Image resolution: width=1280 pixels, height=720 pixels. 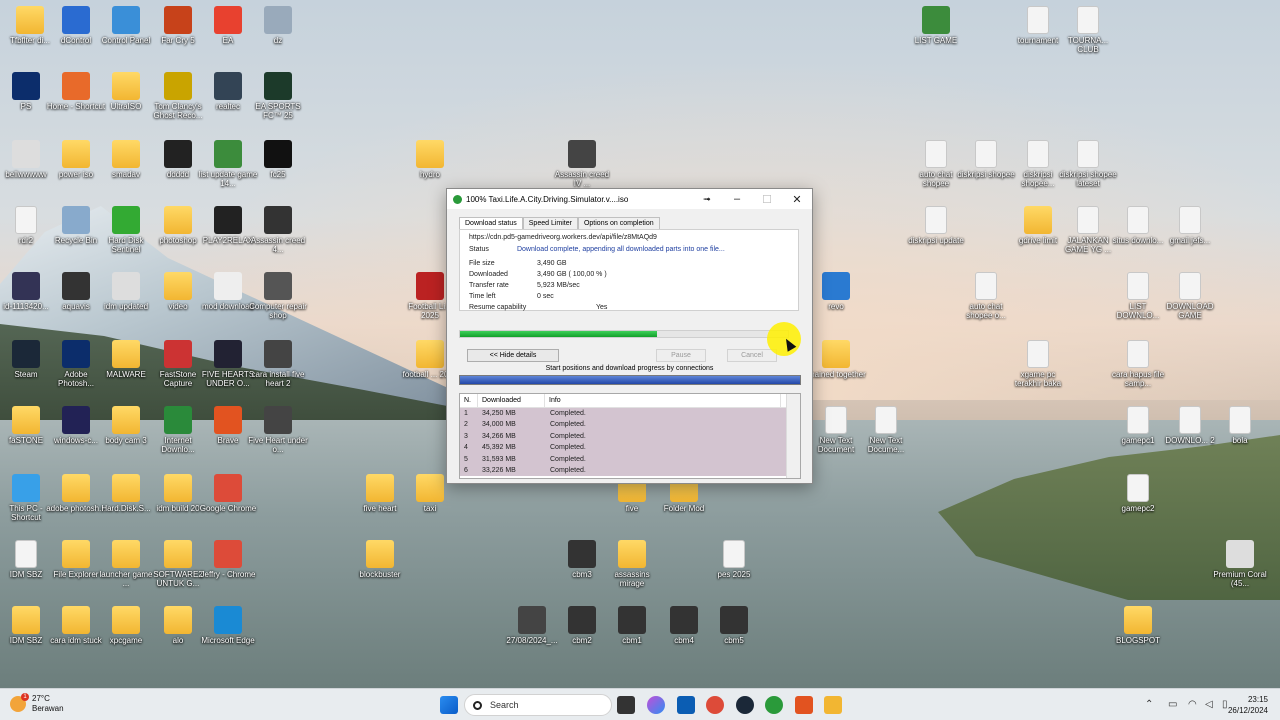 I want to click on table-row: 2 34,000 MB Completed., so click(x=630, y=425).